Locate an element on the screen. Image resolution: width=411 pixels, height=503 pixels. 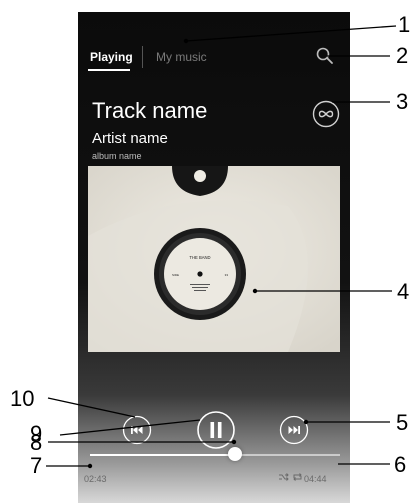
callout-6: 6 is located at coordinates (400, 464).